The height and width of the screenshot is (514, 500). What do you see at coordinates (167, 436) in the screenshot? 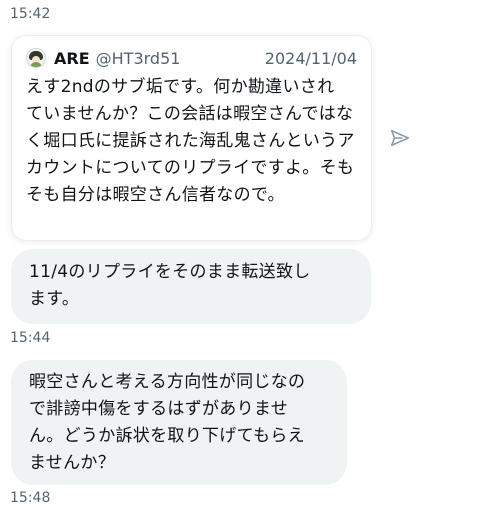
I see `message-line: ん。どうか訴状を取り下げてもらえ` at bounding box center [167, 436].